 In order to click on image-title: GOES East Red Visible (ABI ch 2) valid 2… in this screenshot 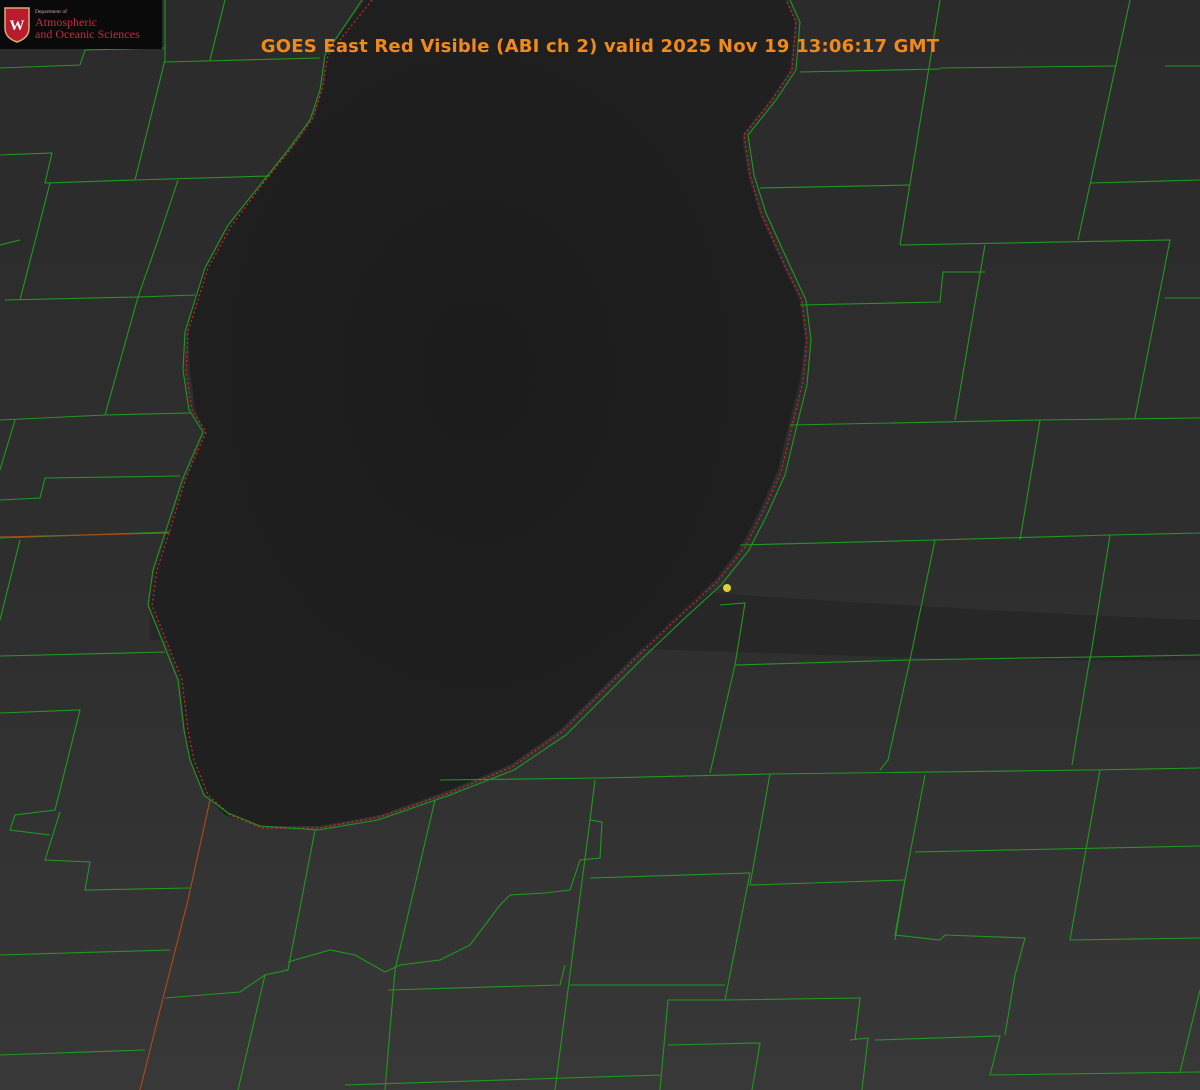, I will do `click(600, 46)`.